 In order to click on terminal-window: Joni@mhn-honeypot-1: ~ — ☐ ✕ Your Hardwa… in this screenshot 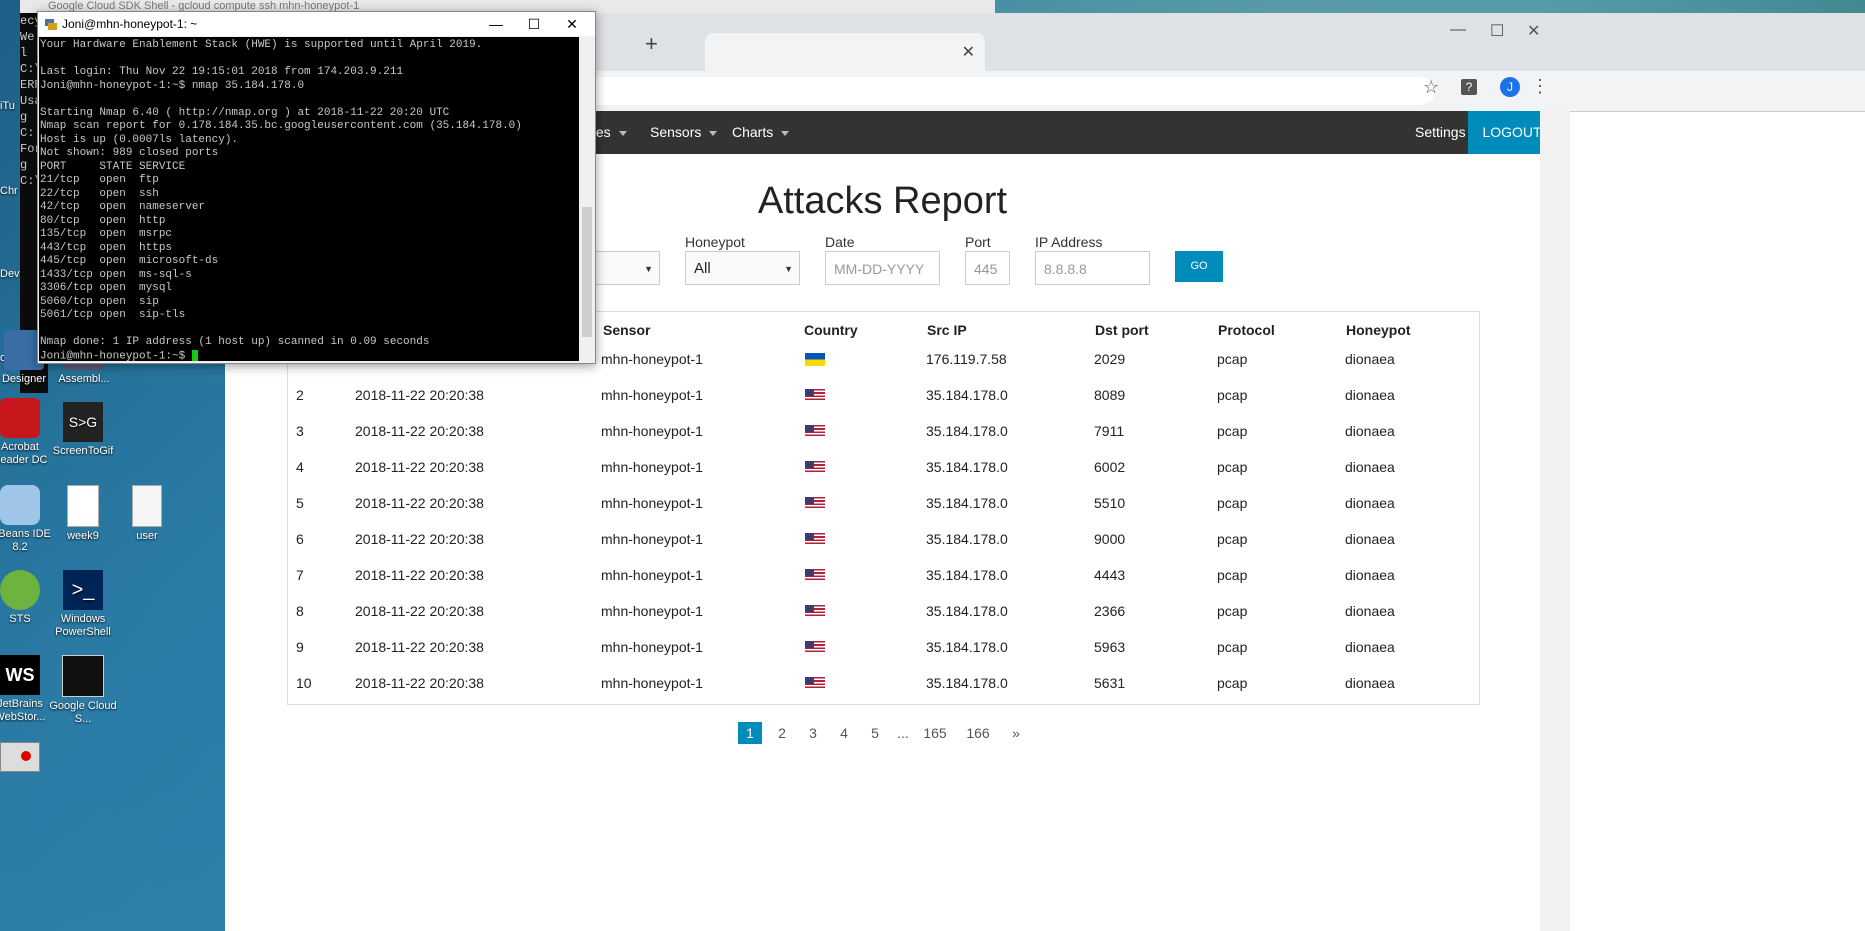, I will do `click(316, 187)`.